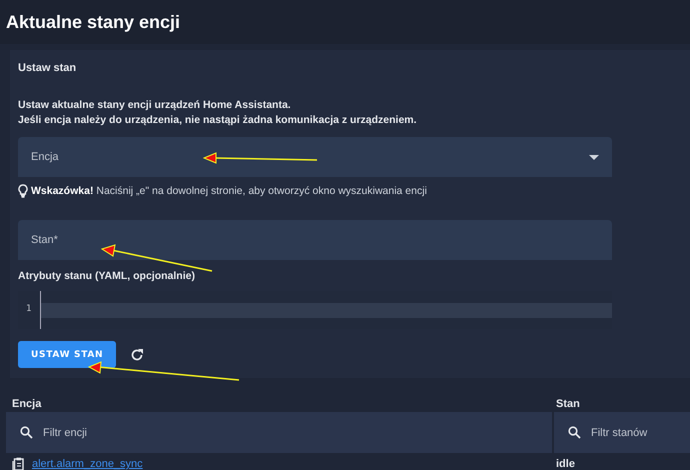 The image size is (690, 470). Describe the element at coordinates (315, 157) in the screenshot. I see `entity-dropdown: Encja` at that location.